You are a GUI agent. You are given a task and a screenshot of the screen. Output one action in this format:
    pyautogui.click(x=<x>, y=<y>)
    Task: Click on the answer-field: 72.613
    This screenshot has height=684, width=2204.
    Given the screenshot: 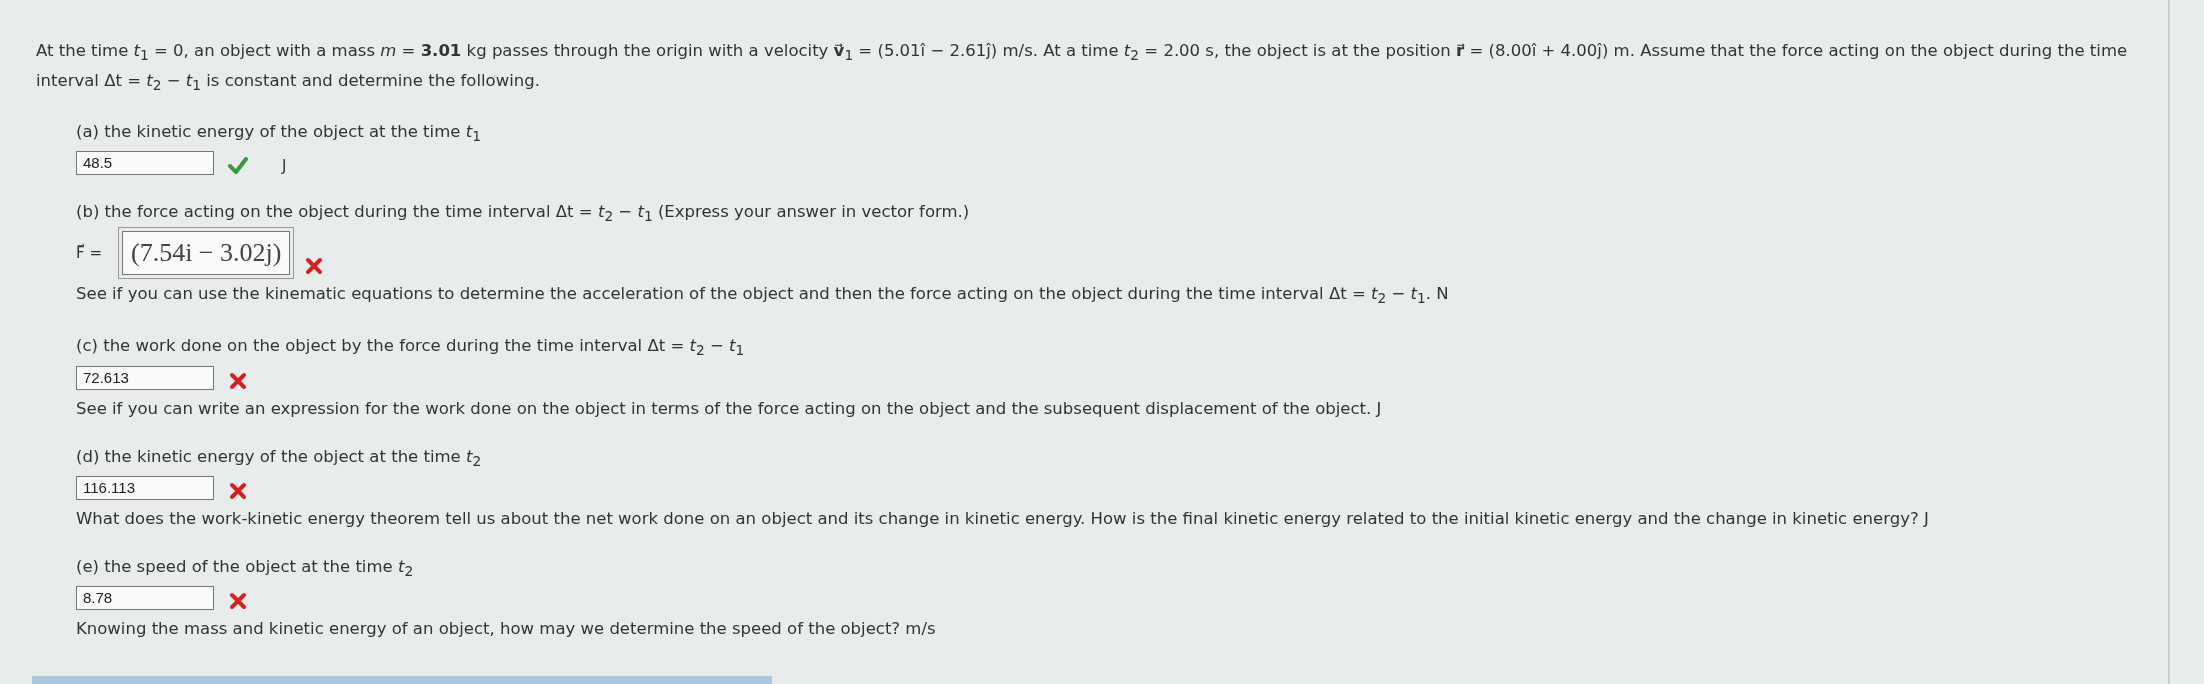 What is the action you would take?
    pyautogui.click(x=145, y=377)
    